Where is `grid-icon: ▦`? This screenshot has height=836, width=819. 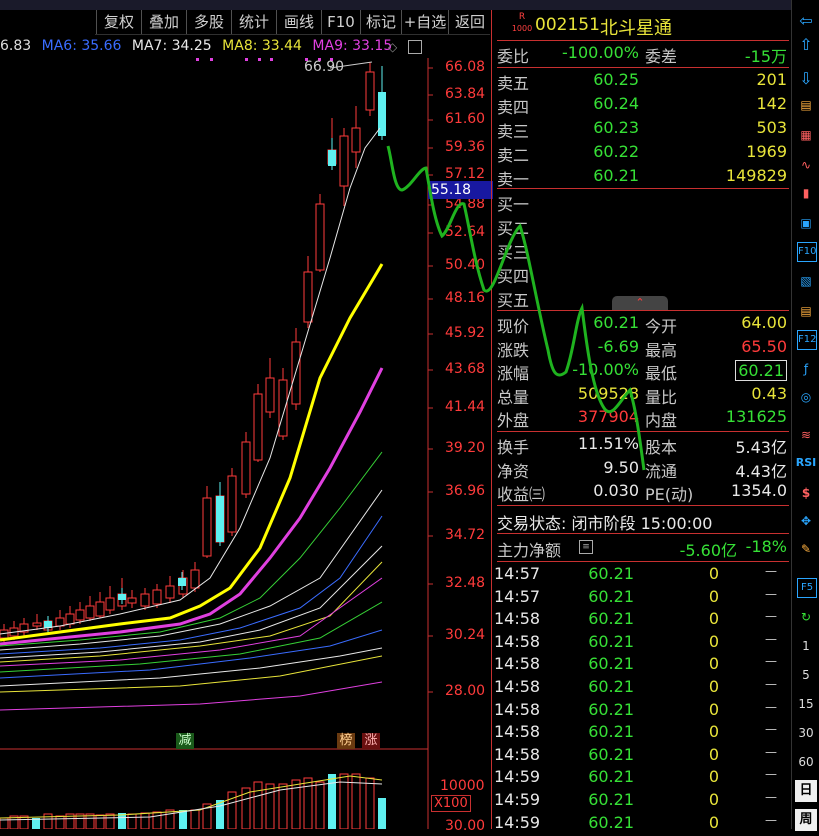
grid-icon: ▦ is located at coordinates (806, 135).